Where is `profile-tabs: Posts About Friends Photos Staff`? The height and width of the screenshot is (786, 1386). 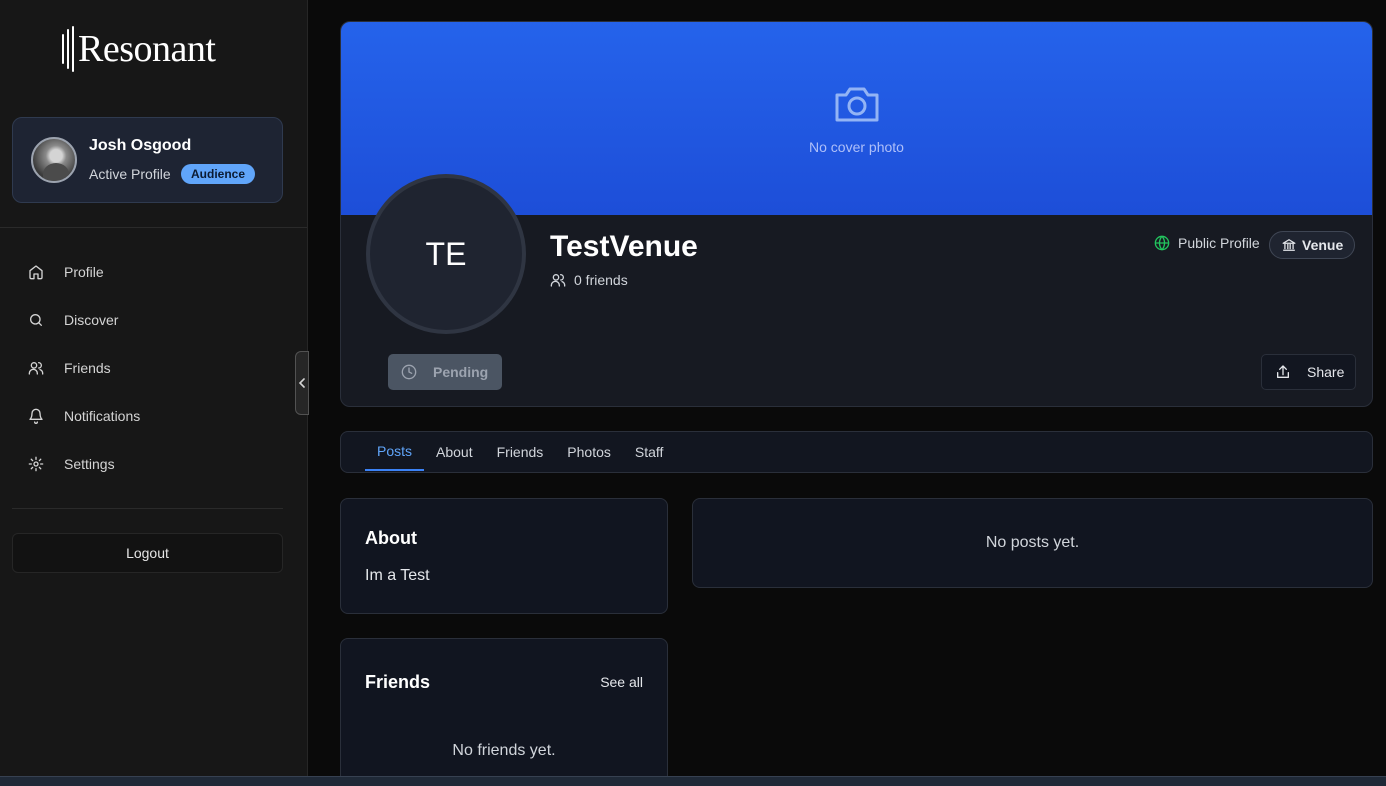
profile-tabs: Posts About Friends Photos Staff is located at coordinates (856, 452).